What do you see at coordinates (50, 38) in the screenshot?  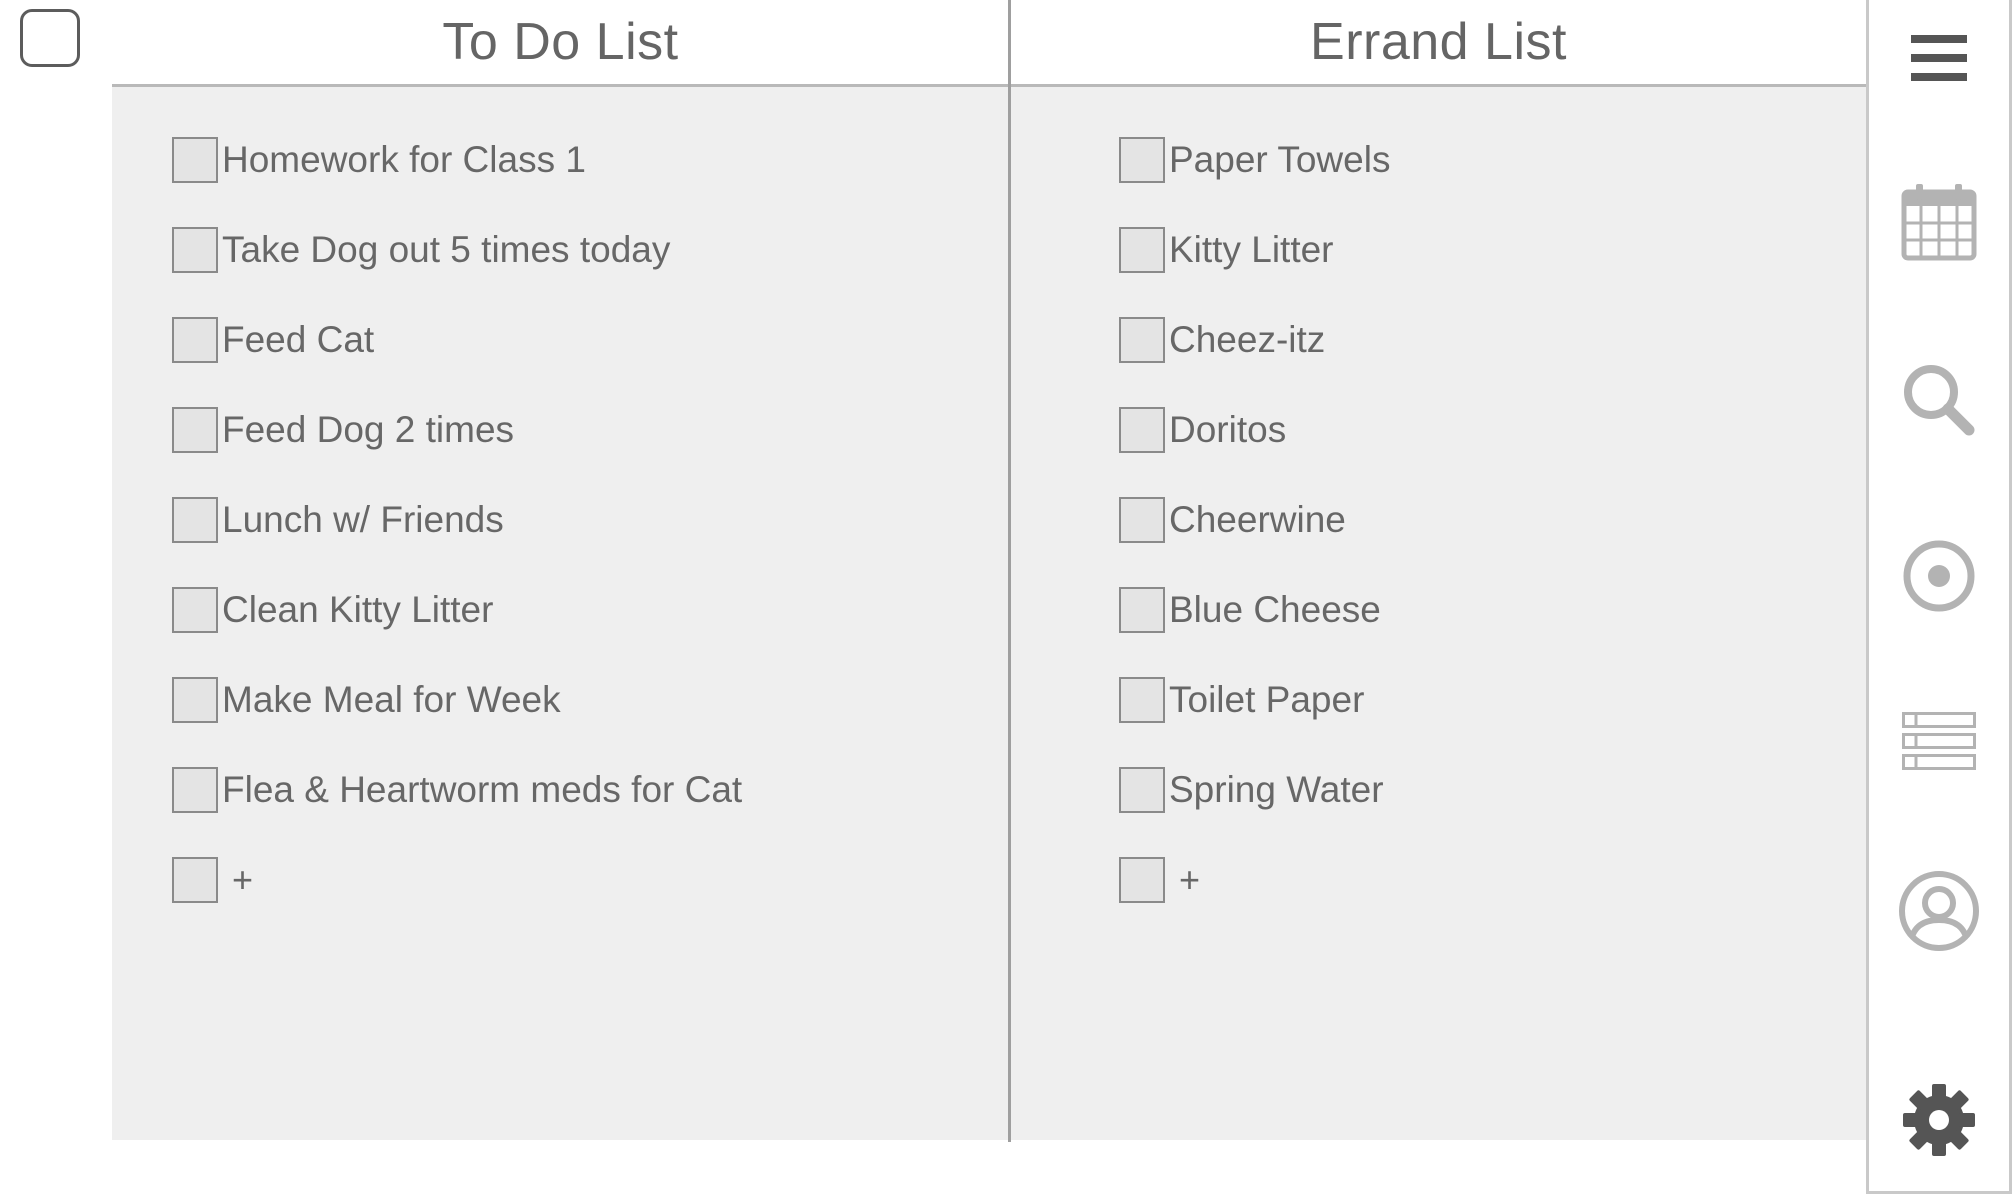 I see `select-all-checkbox` at bounding box center [50, 38].